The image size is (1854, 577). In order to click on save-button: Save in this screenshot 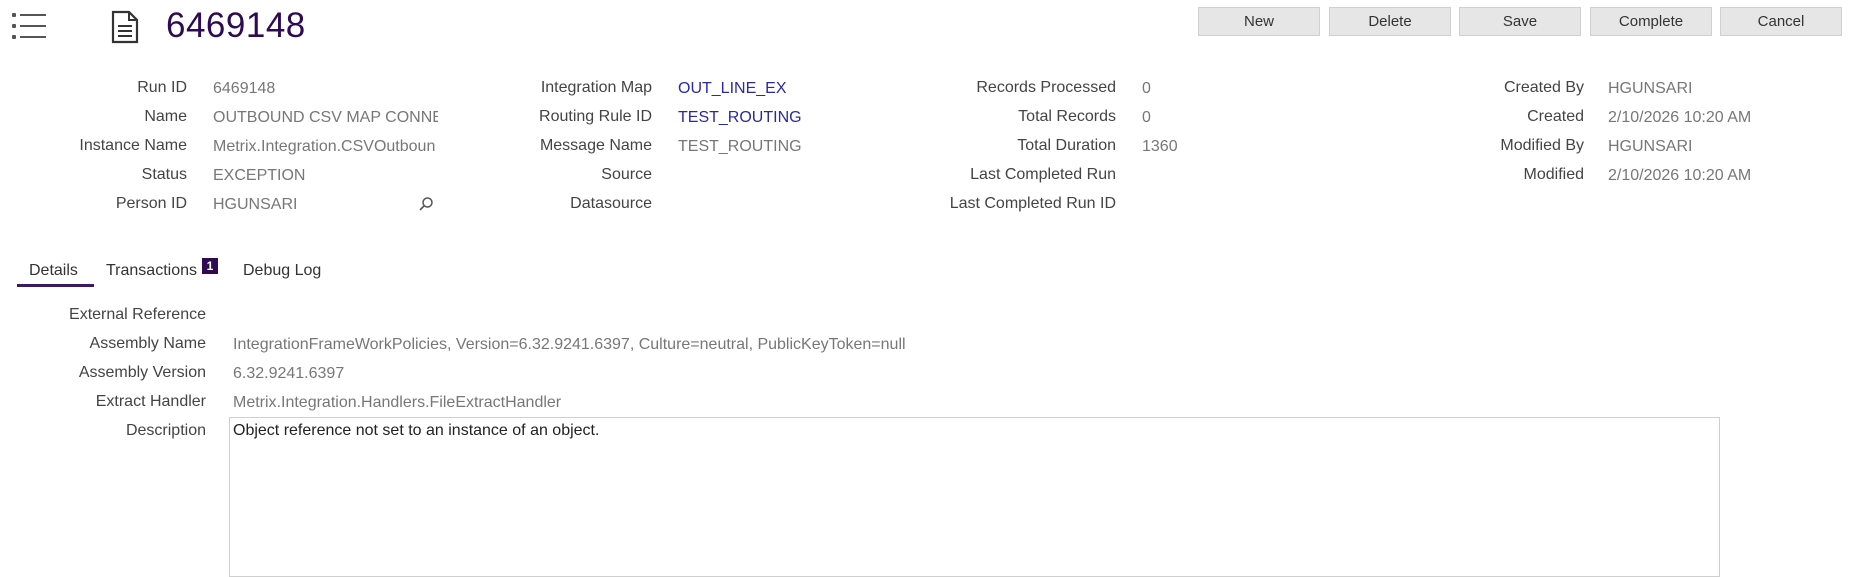, I will do `click(1520, 21)`.